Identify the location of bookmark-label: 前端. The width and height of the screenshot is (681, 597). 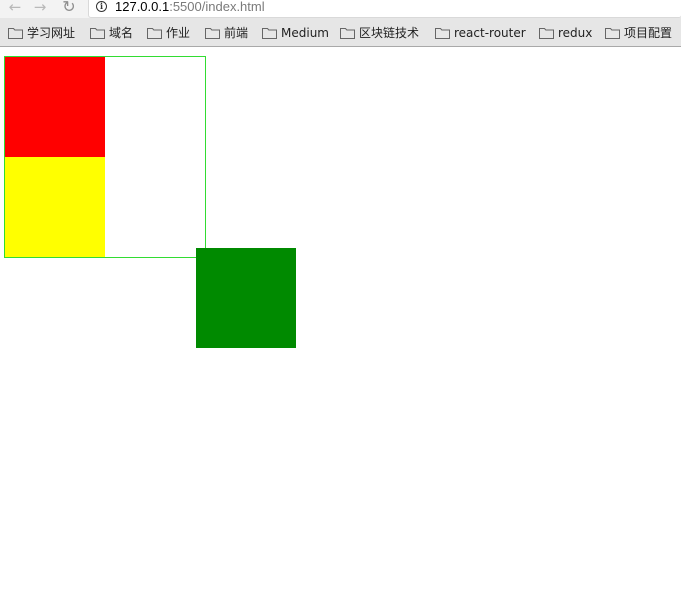
(236, 32).